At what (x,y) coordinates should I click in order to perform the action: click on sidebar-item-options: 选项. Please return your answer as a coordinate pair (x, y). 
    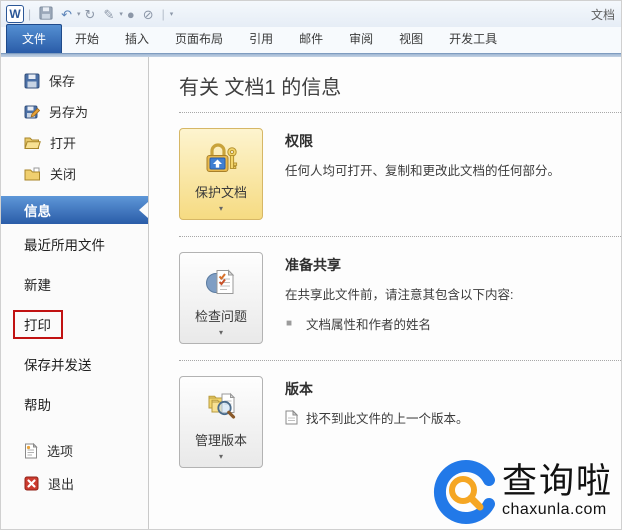
    Looking at the image, I should click on (74, 450).